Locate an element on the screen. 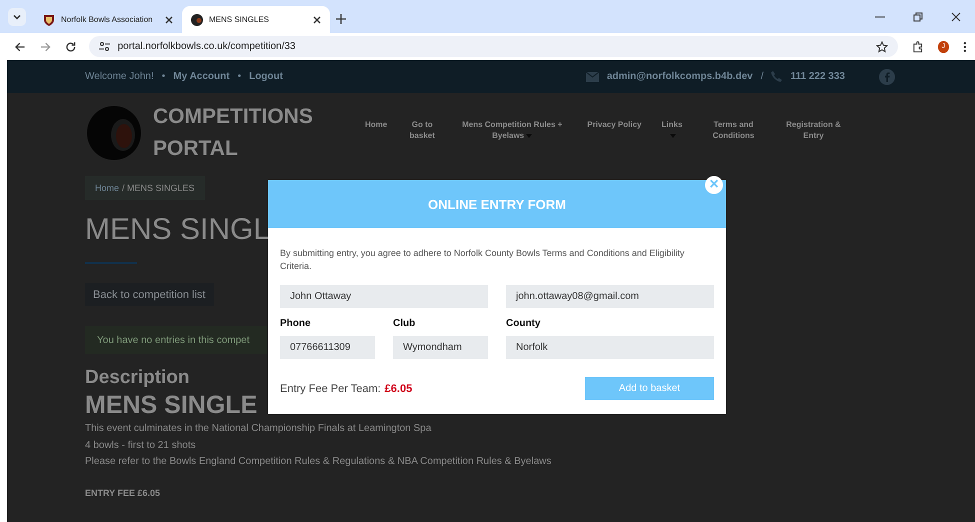 This screenshot has height=522, width=975. address-bar: portal.norfolkbowls.co.uk/competition/33 is located at coordinates (493, 46).